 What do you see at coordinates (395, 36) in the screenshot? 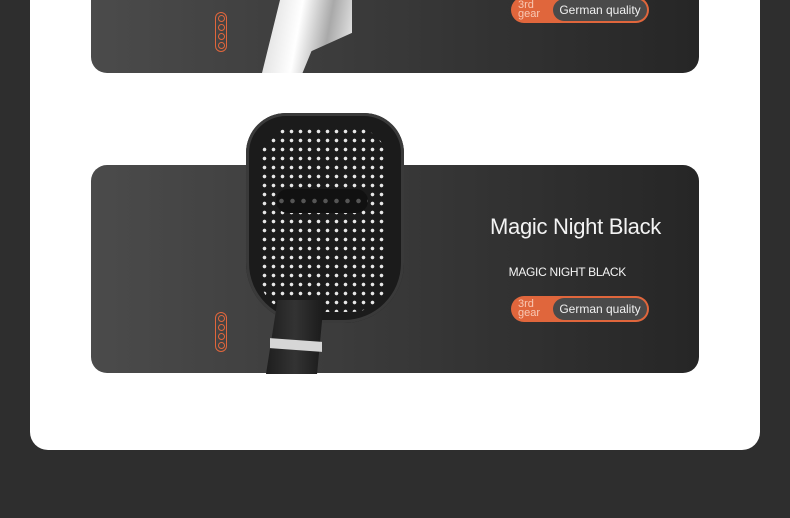
I see `product-card-chrome: 3rd gear German quality` at bounding box center [395, 36].